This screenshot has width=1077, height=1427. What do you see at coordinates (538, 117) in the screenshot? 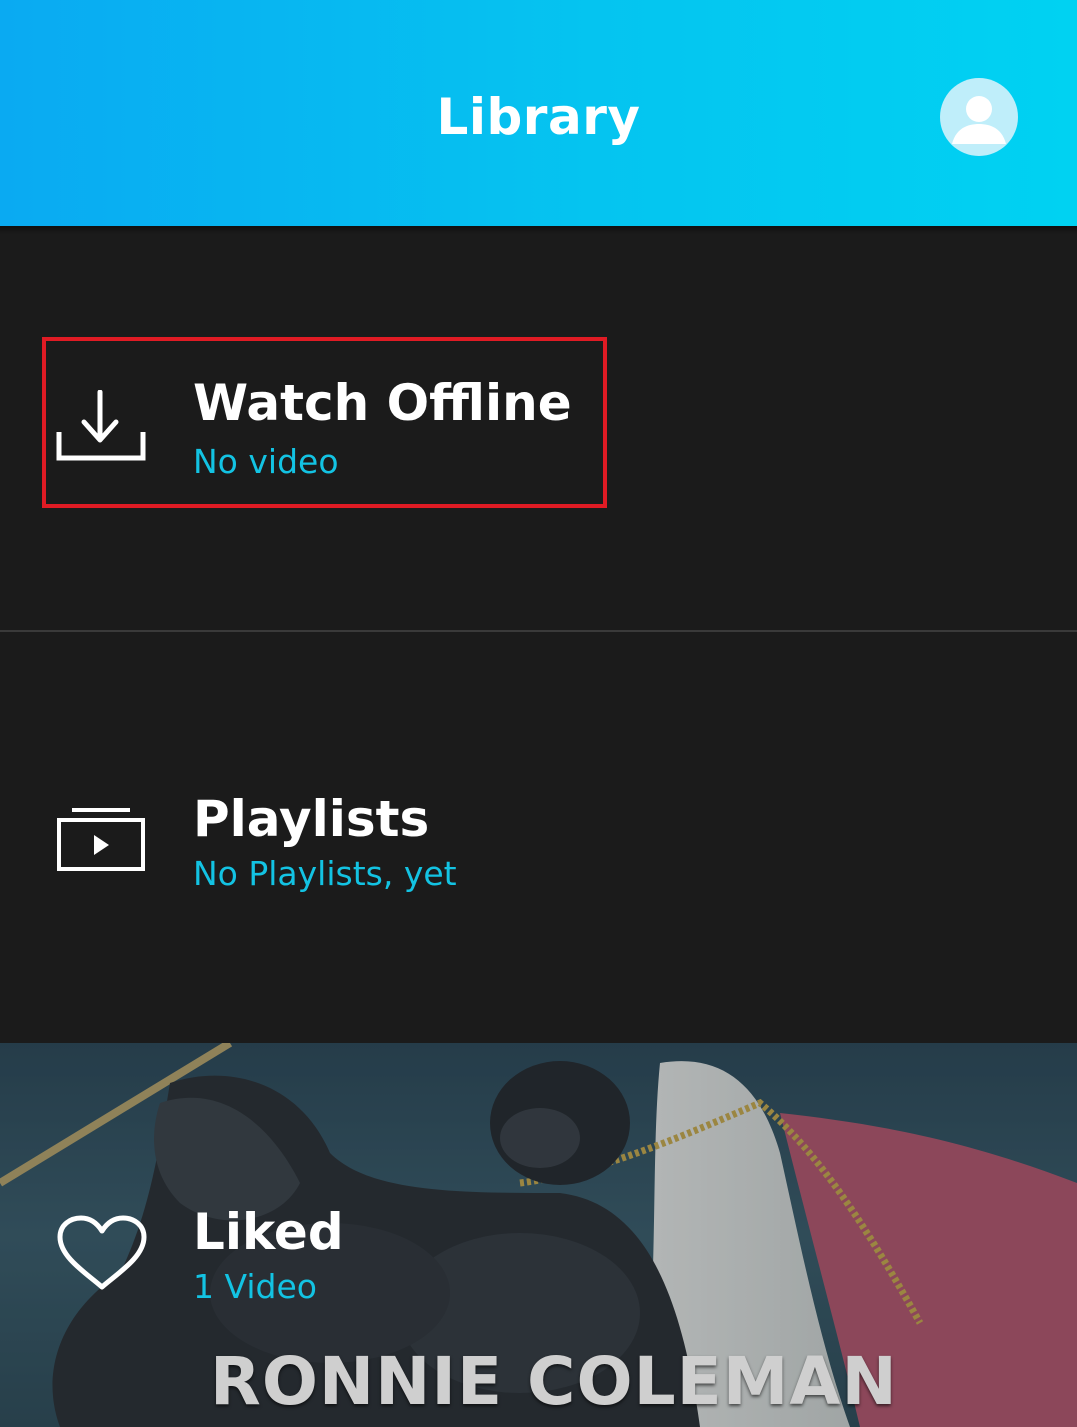
I see `page-title: Library` at bounding box center [538, 117].